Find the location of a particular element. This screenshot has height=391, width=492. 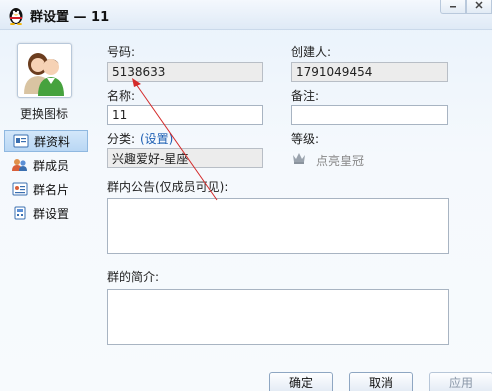

ok-button: 确定 is located at coordinates (301, 381).